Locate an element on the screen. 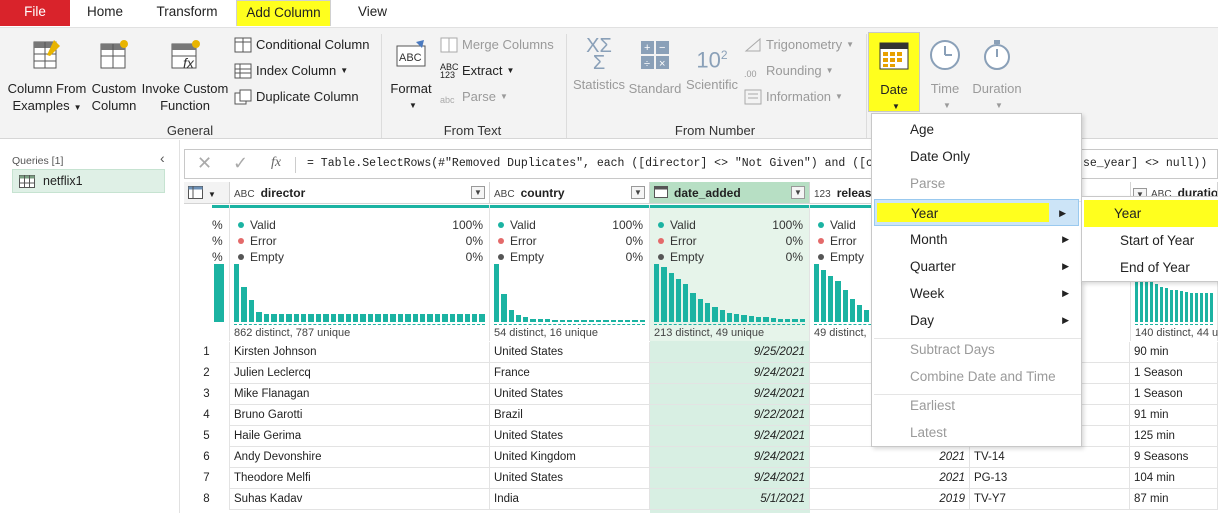  cell-country: Brazil is located at coordinates (570, 415).